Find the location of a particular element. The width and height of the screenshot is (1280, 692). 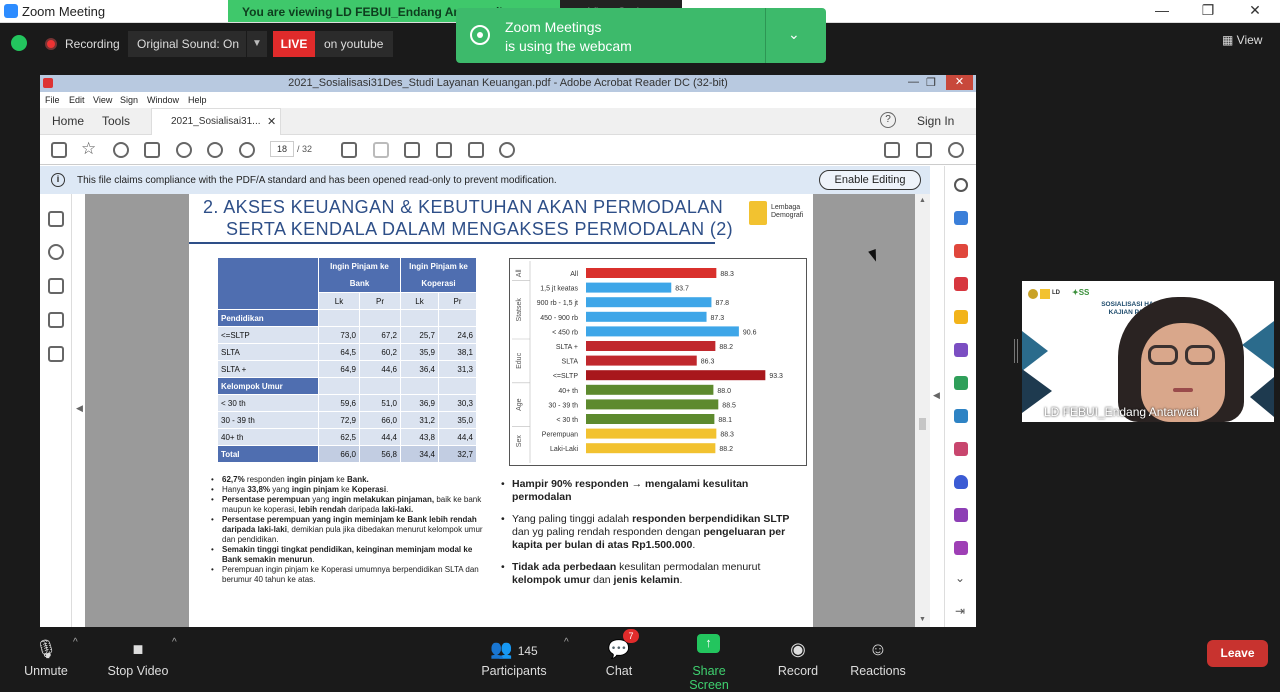

share-screen-arrow-icon: ↑ is located at coordinates (708, 643).